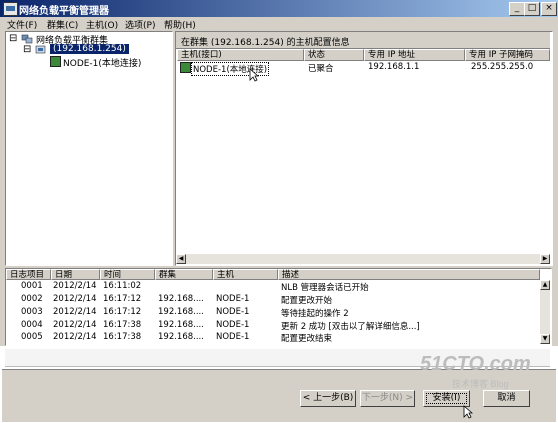  Describe the element at coordinates (334, 55) in the screenshot. I see `col-status: 状态` at that location.